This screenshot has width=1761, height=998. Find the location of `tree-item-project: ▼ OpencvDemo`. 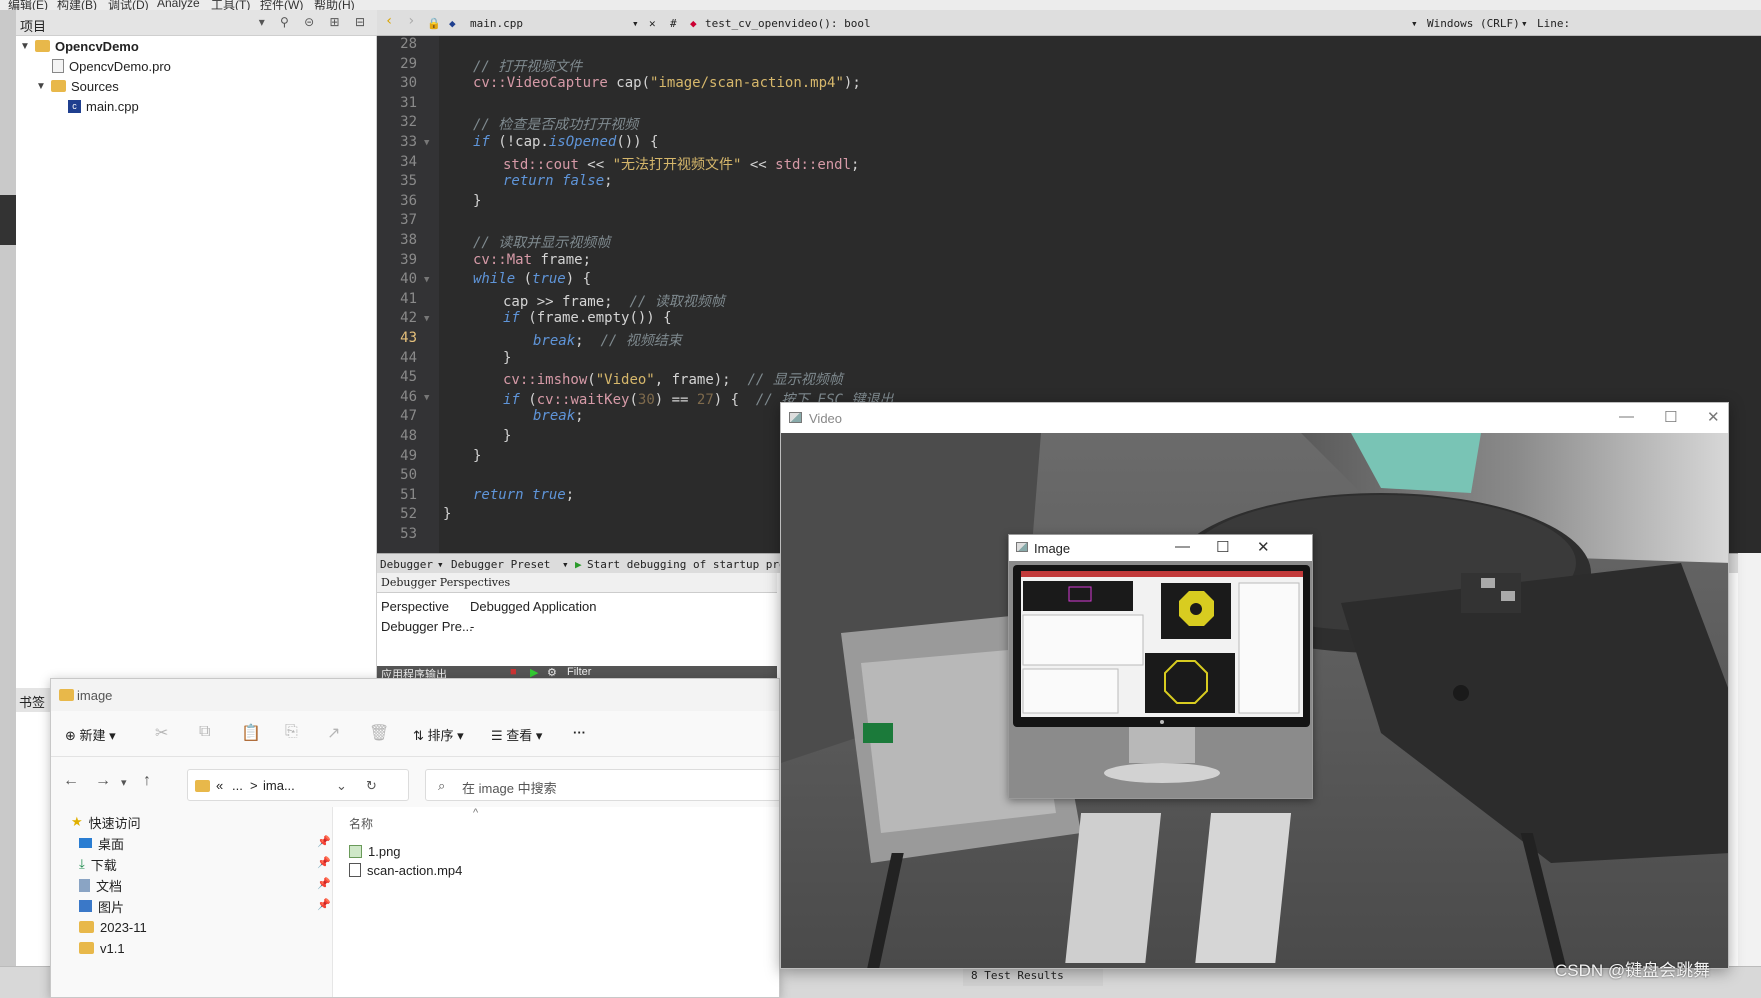

tree-item-project: ▼ OpencvDemo is located at coordinates (79, 46).